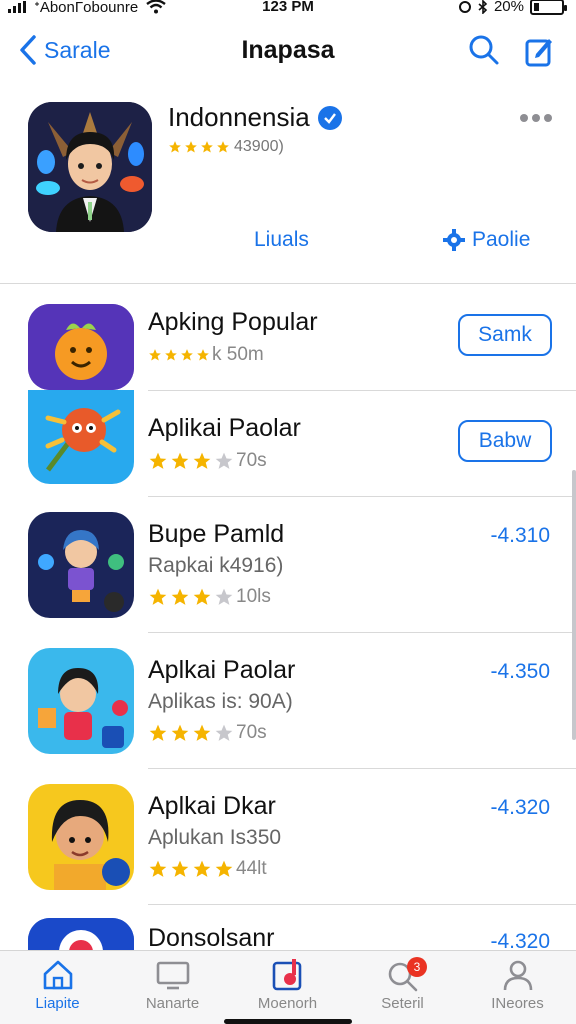  Describe the element at coordinates (520, 672) in the screenshot. I see `price-button: -4.350` at that location.